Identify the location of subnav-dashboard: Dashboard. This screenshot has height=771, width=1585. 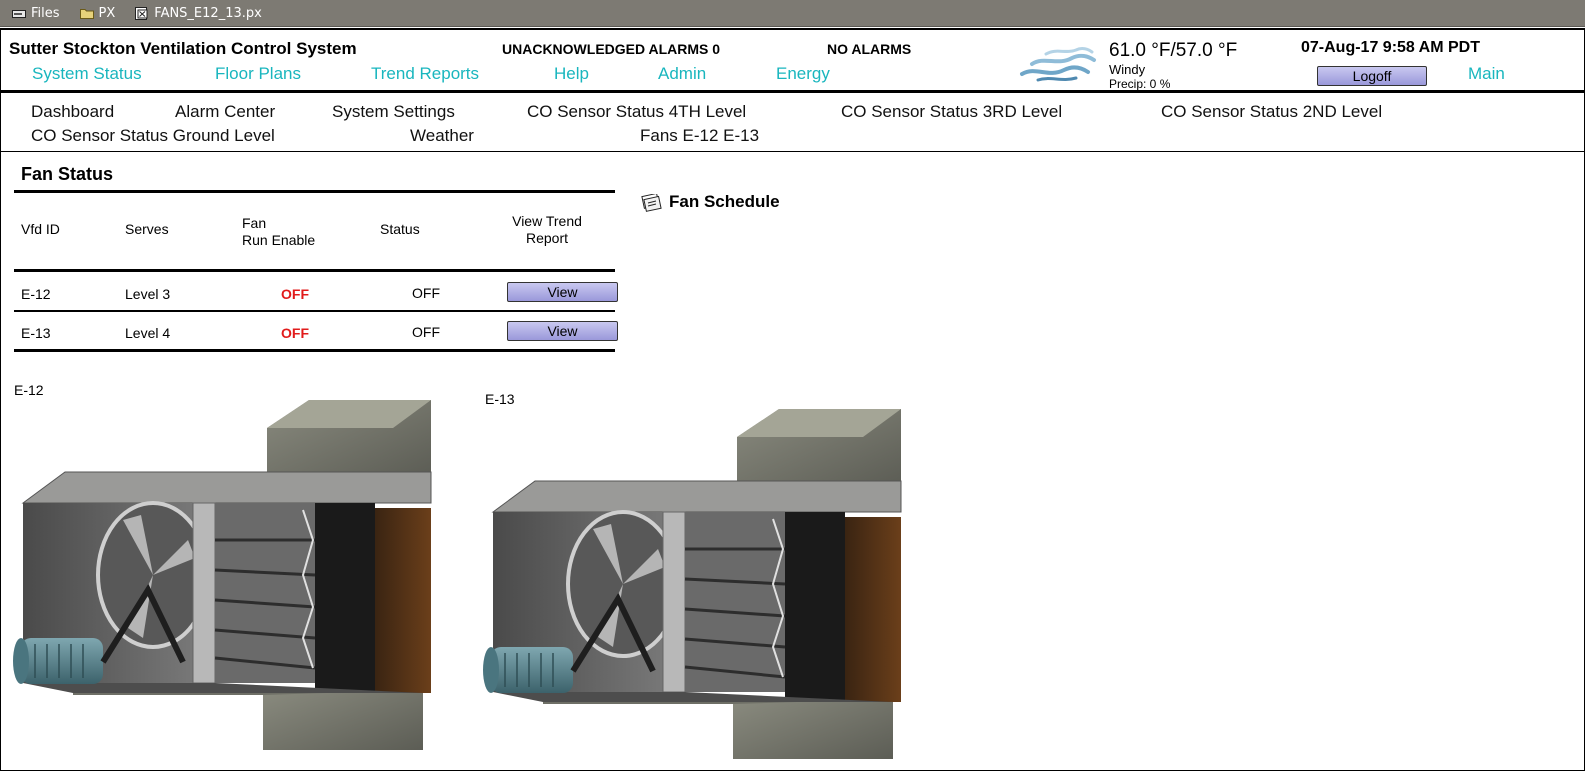
(72, 112).